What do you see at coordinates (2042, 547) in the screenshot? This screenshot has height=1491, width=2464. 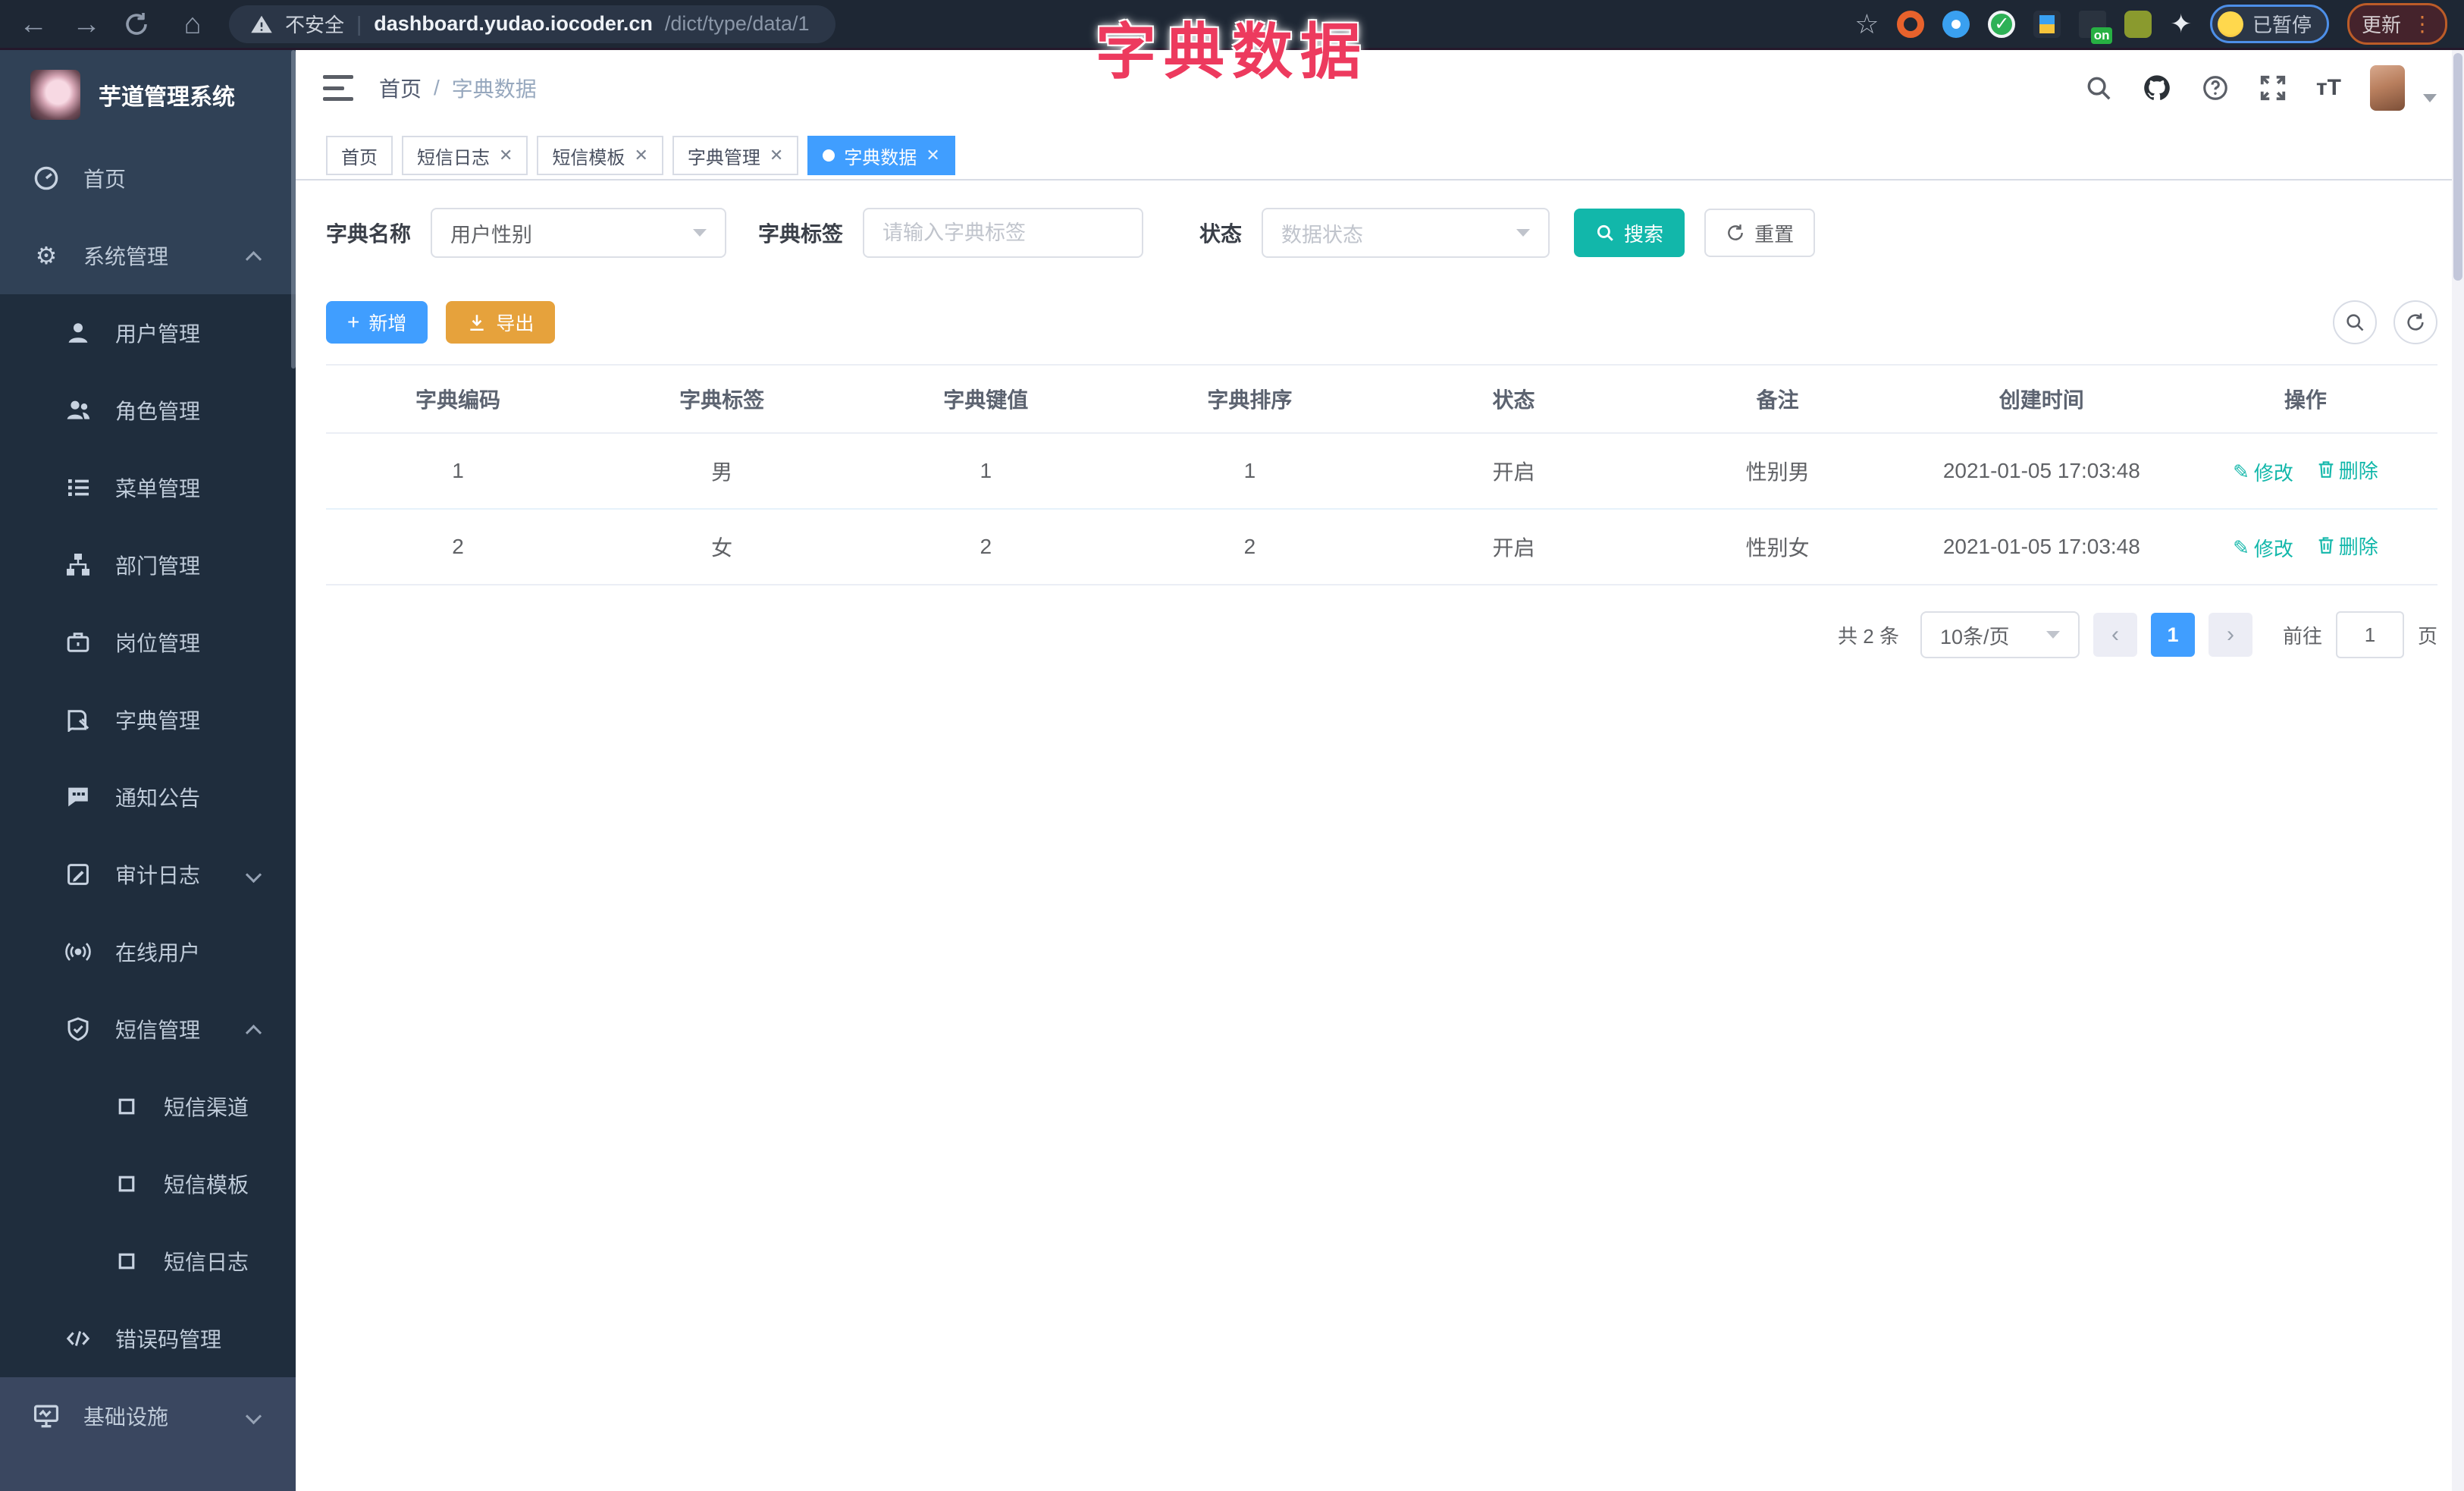 I see `cell-created: 2021-01-05 17:03:48` at bounding box center [2042, 547].